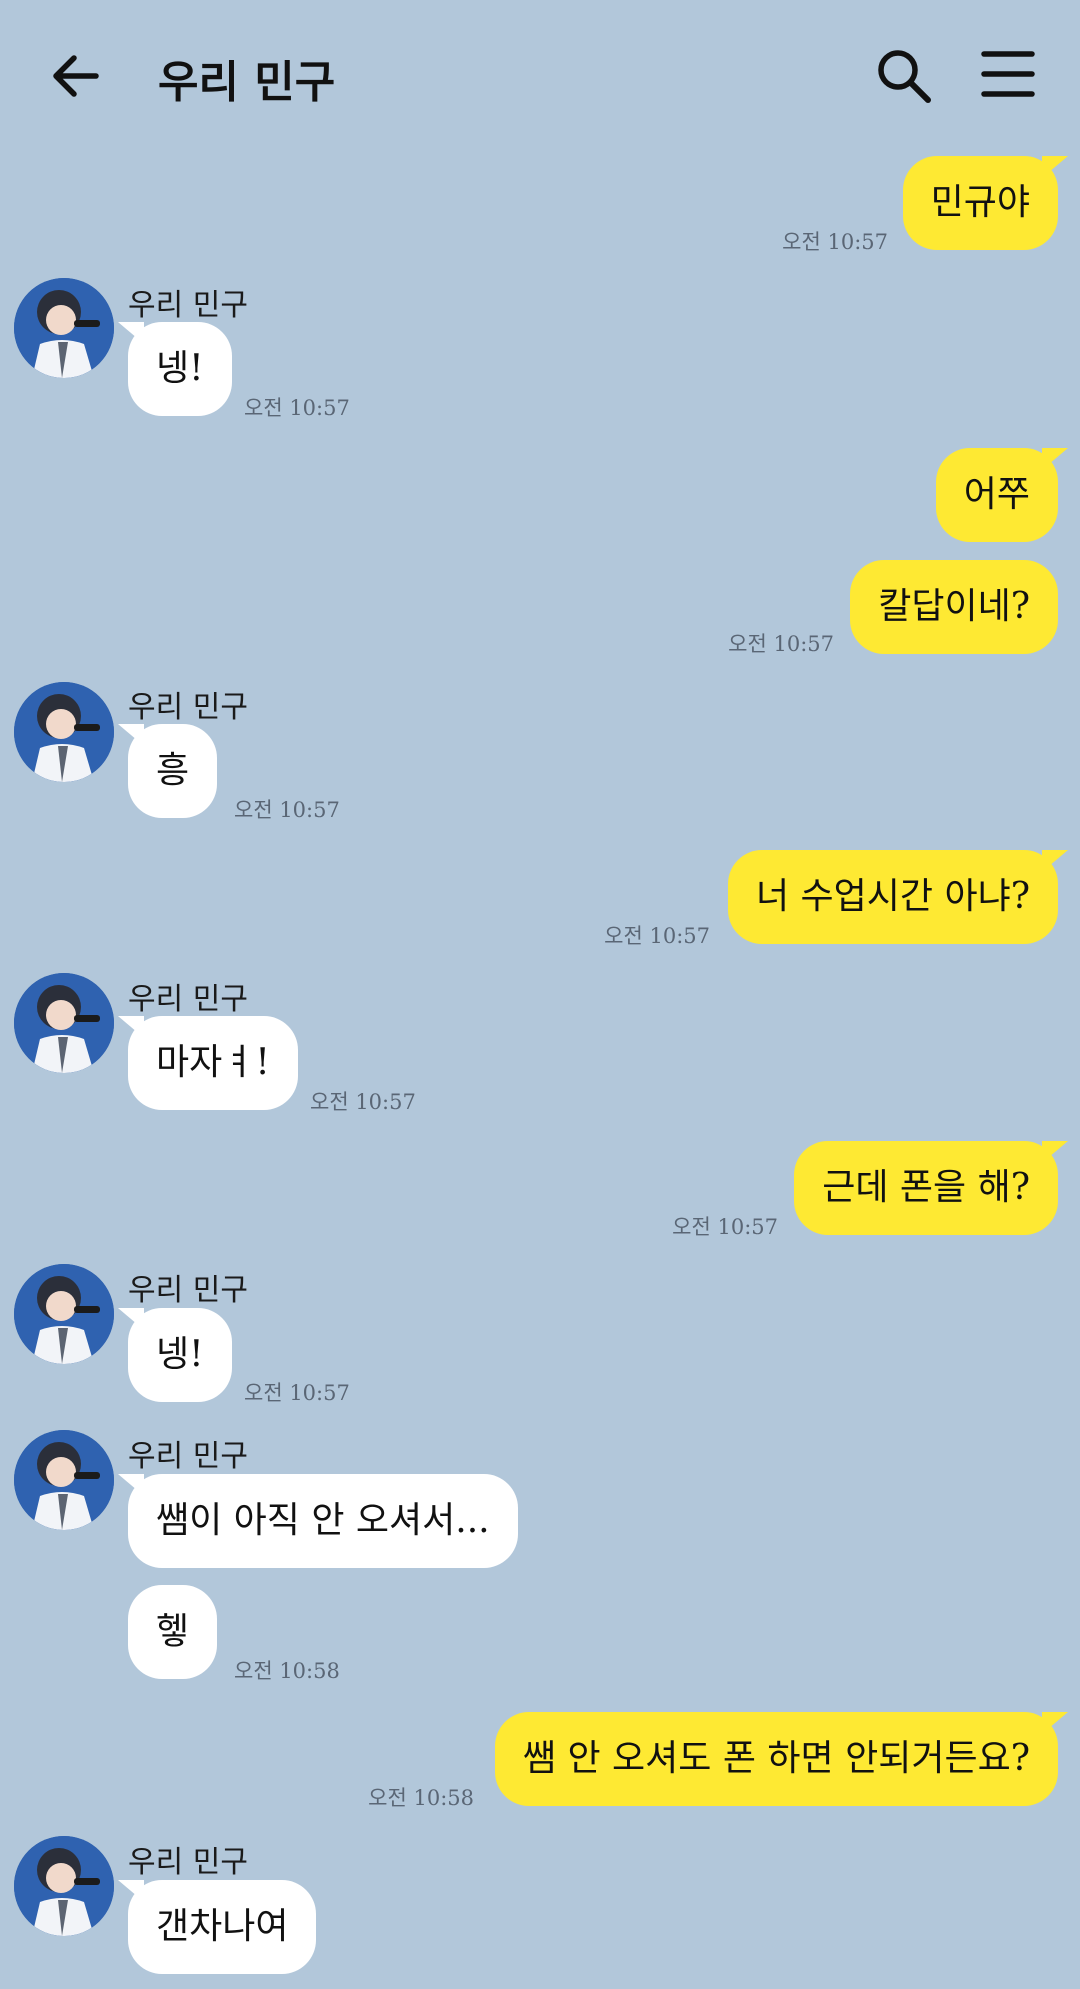 This screenshot has height=1989, width=1080. I want to click on message-text: 칼답이네?, so click(954, 606).